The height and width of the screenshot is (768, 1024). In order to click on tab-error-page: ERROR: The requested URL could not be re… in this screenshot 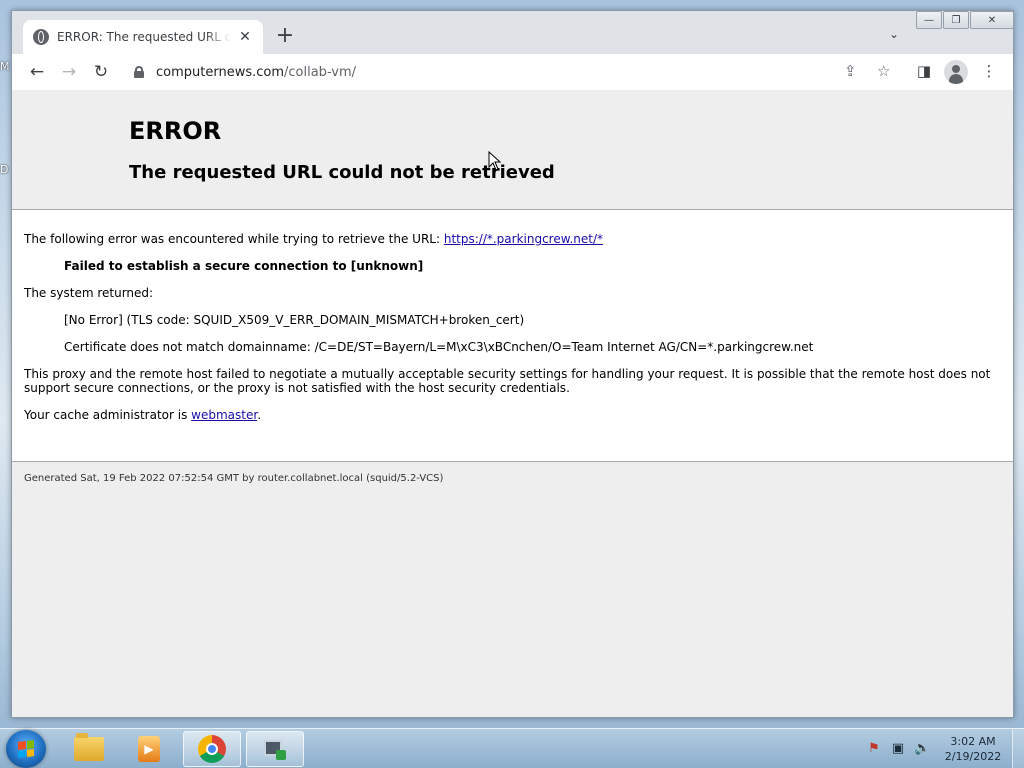, I will do `click(143, 37)`.